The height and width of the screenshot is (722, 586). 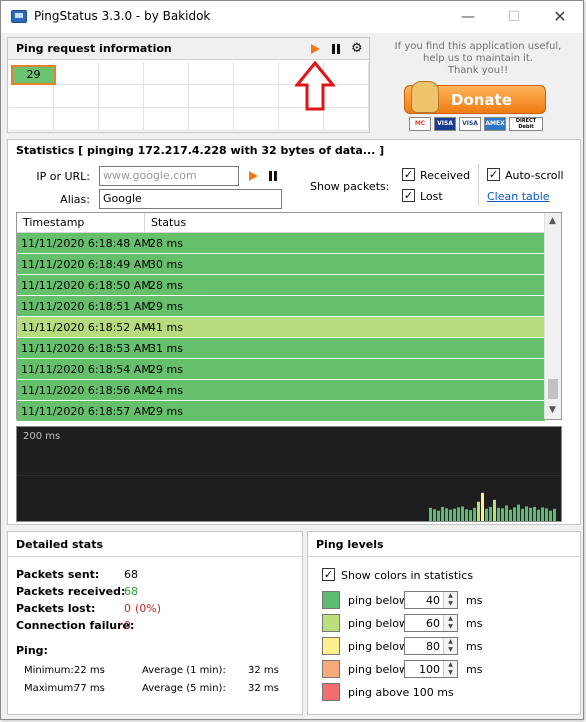 I want to click on visa-icon: VISA, so click(x=445, y=124).